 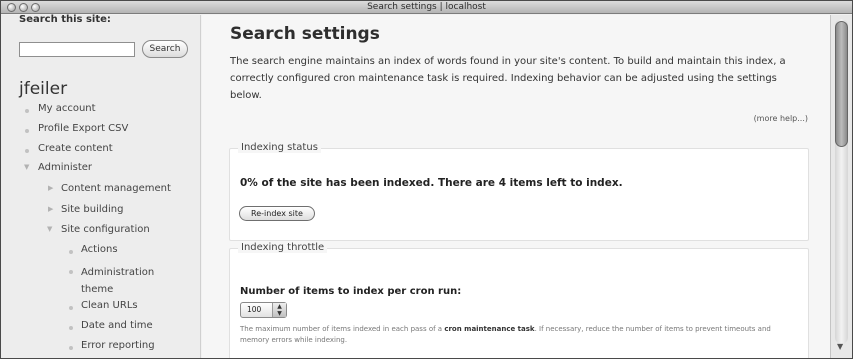 What do you see at coordinates (305, 34) in the screenshot?
I see `page-title: Search settings` at bounding box center [305, 34].